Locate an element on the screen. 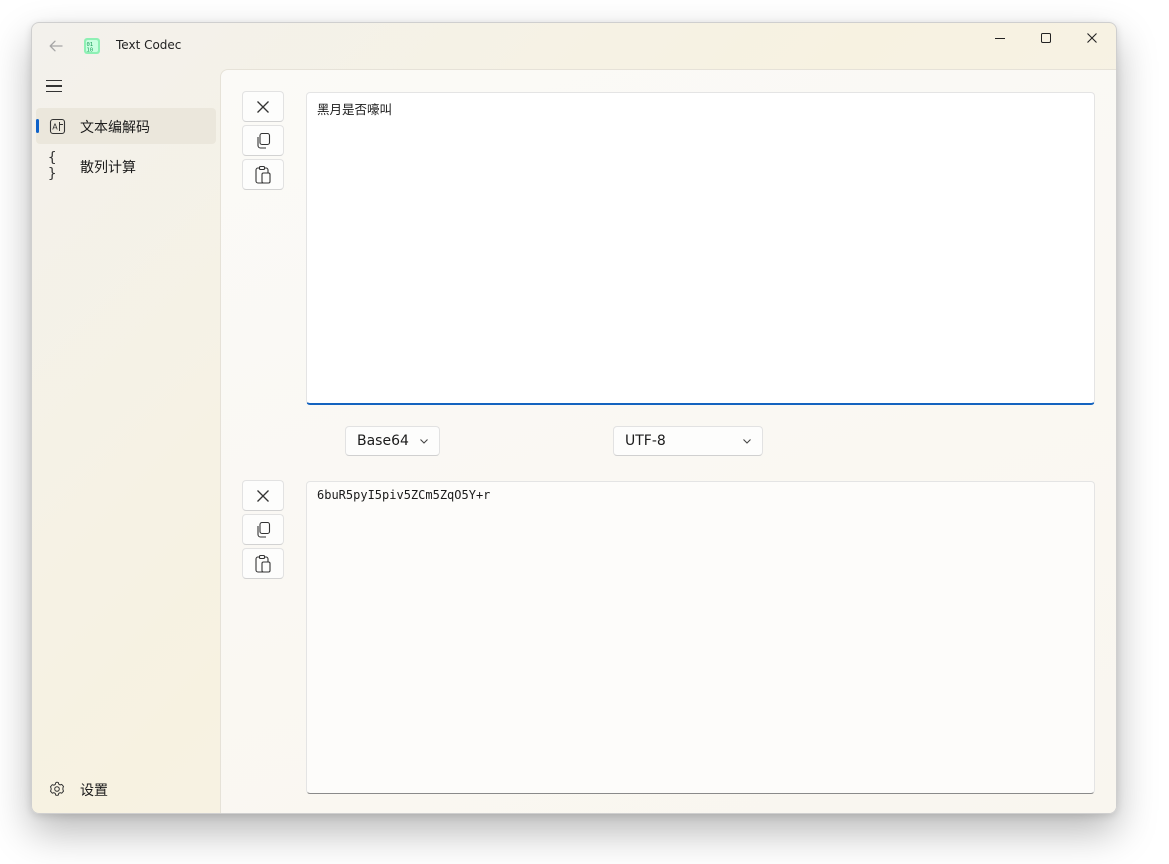 This screenshot has width=1169, height=864. encoding-dropdown: UTF-8 is located at coordinates (688, 441).